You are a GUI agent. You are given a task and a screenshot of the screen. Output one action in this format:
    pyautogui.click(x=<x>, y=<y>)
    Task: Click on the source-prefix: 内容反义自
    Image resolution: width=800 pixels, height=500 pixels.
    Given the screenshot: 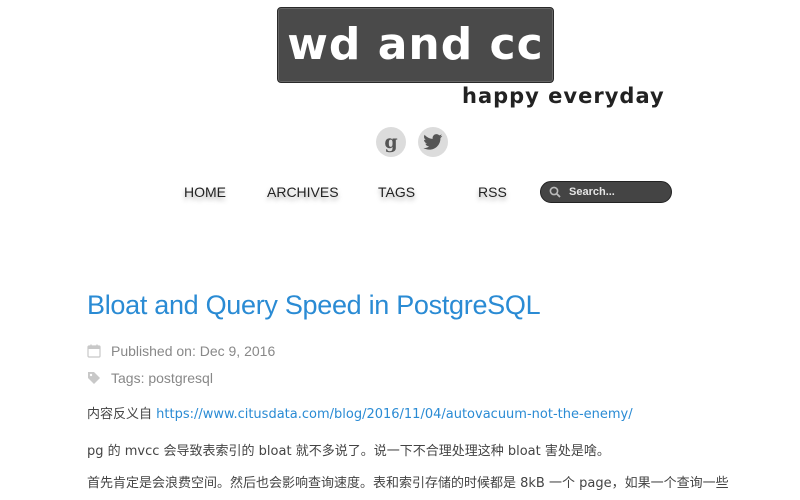 What is the action you would take?
    pyautogui.click(x=122, y=414)
    